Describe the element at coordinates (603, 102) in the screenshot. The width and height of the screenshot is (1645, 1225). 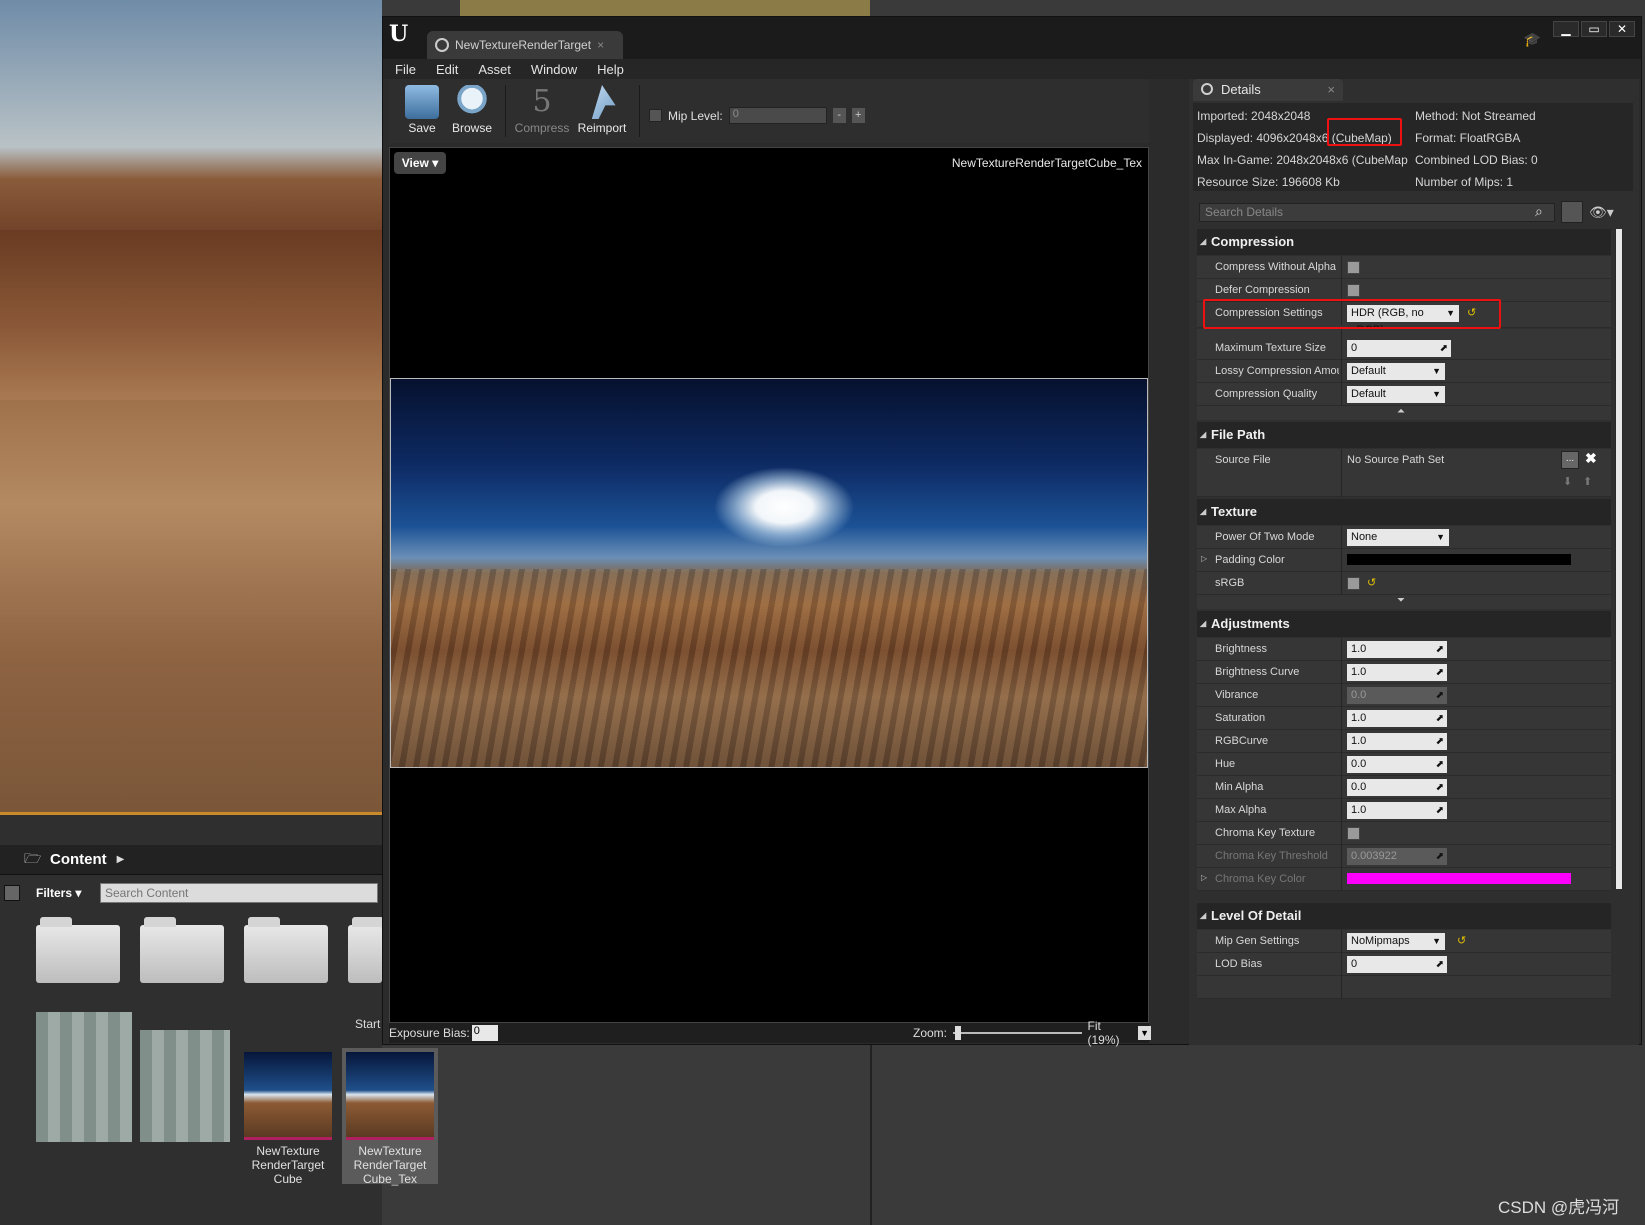
I see `reimport-icon` at that location.